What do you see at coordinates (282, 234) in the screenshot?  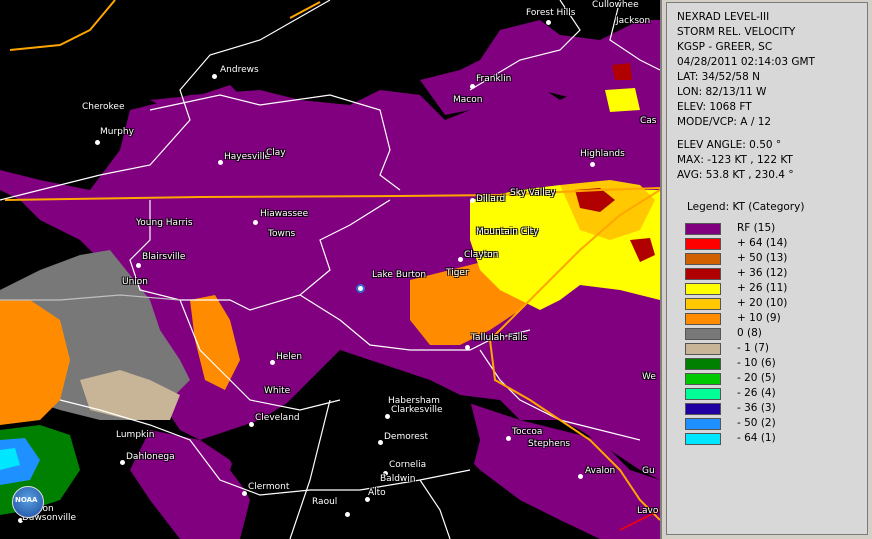 I see `town-label-towns: Towns` at bounding box center [282, 234].